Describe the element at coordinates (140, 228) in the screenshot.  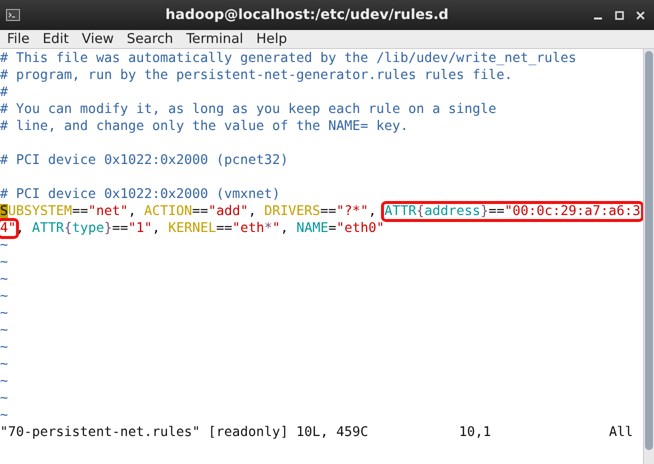
I see `code-string: "1"` at that location.